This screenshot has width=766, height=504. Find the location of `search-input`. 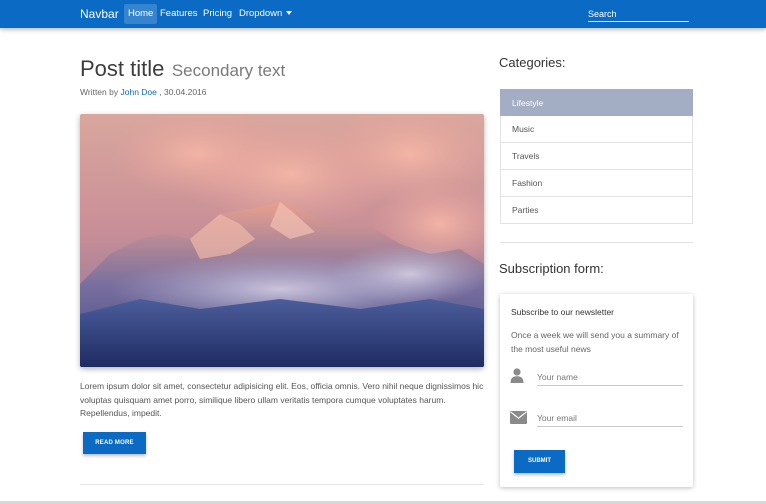

search-input is located at coordinates (638, 14).